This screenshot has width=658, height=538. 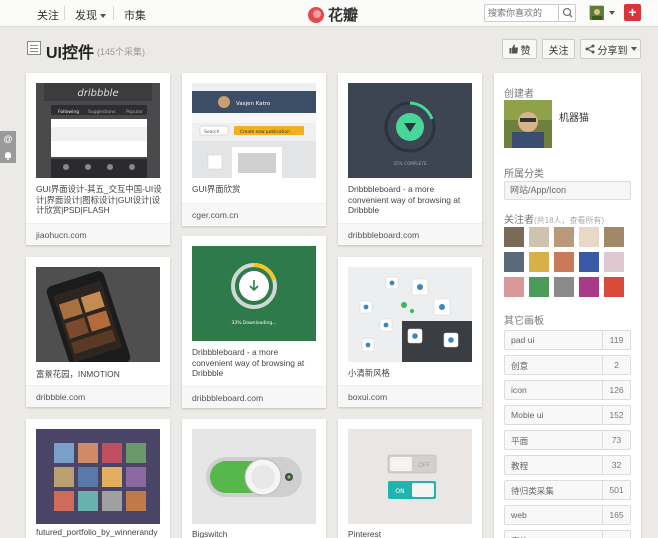 What do you see at coordinates (612, 13) in the screenshot?
I see `chevron-down-icon` at bounding box center [612, 13].